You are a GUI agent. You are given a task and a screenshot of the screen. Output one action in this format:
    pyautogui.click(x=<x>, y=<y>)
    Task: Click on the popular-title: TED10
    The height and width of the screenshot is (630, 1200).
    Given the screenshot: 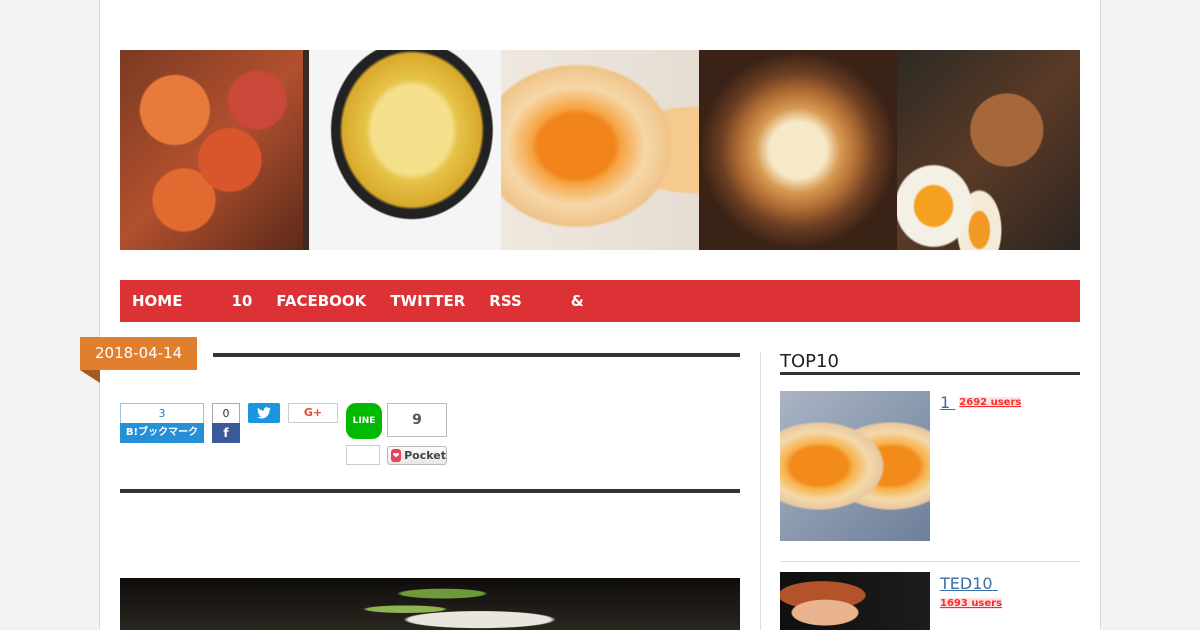 What is the action you would take?
    pyautogui.click(x=966, y=583)
    